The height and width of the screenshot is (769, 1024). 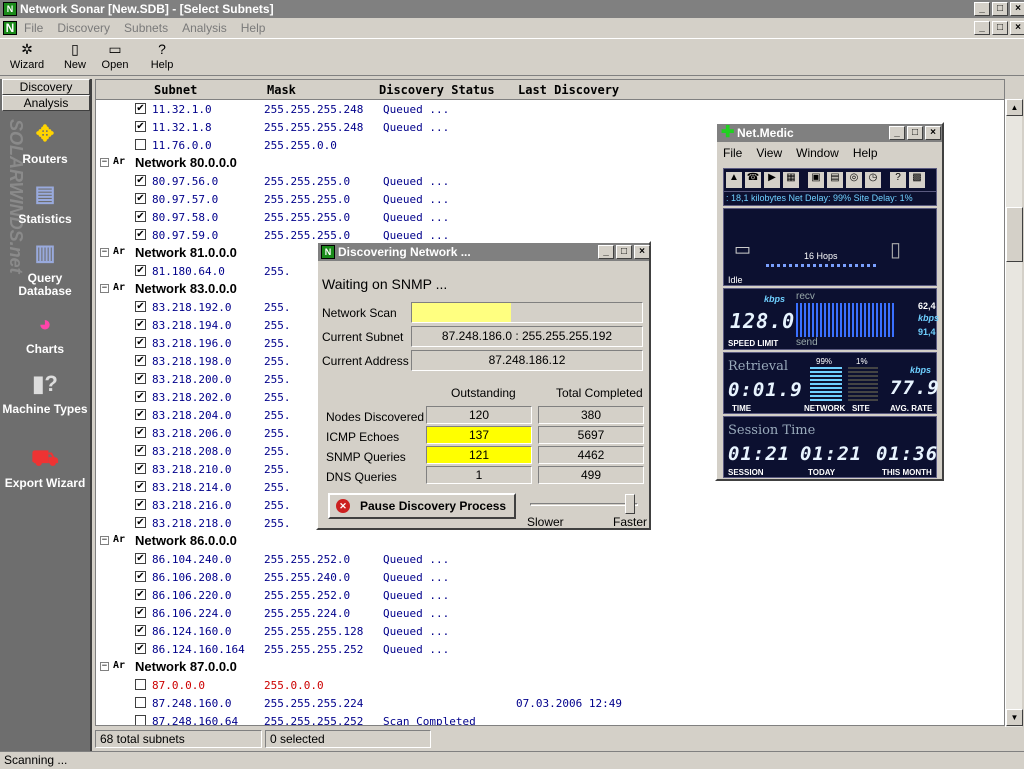 What do you see at coordinates (769, 153) in the screenshot?
I see `nm-menu-view: View` at bounding box center [769, 153].